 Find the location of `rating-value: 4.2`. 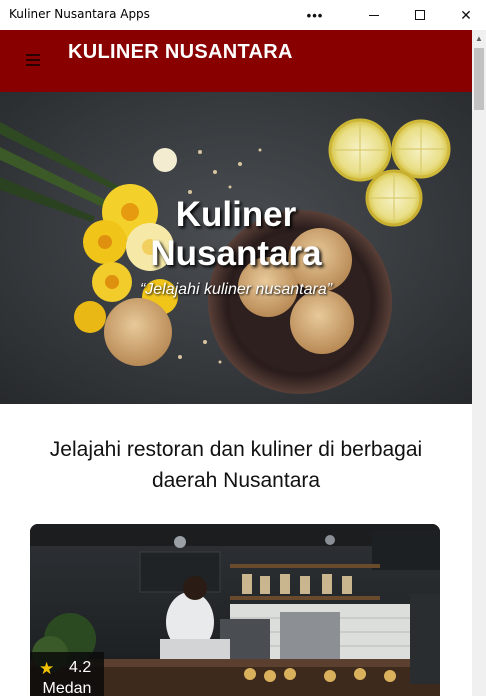

rating-value: 4.2 is located at coordinates (80, 667).